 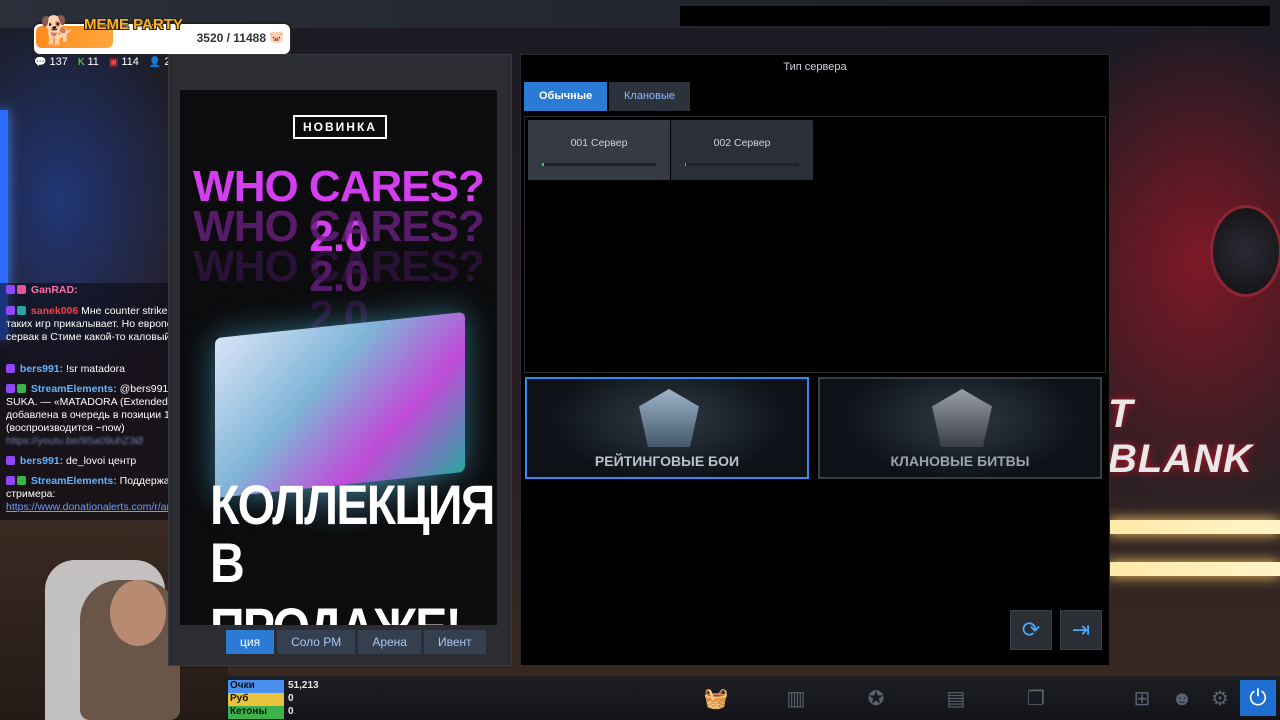 What do you see at coordinates (716, 699) in the screenshot?
I see `shop-icon: 🧺` at bounding box center [716, 699].